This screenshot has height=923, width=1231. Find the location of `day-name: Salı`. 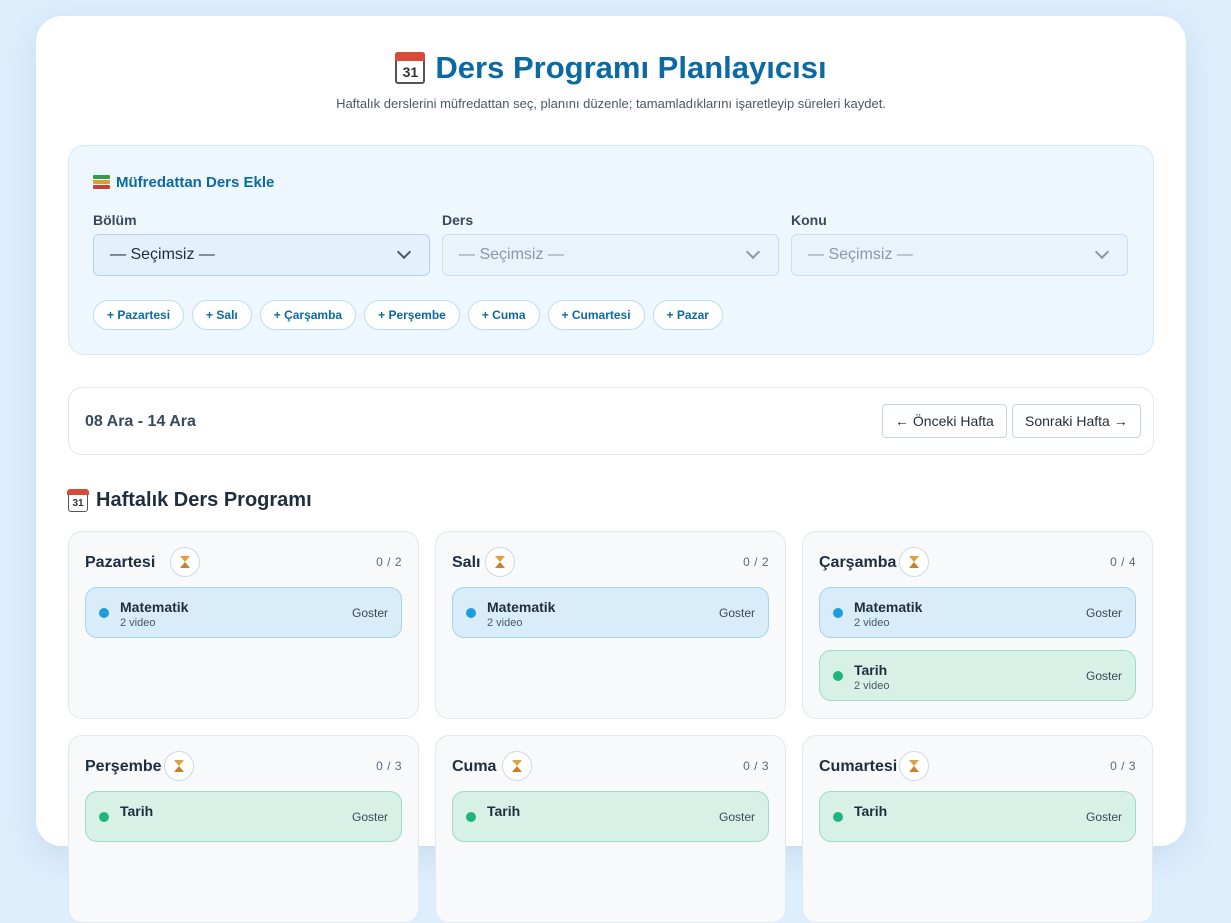

day-name: Salı is located at coordinates (466, 562).